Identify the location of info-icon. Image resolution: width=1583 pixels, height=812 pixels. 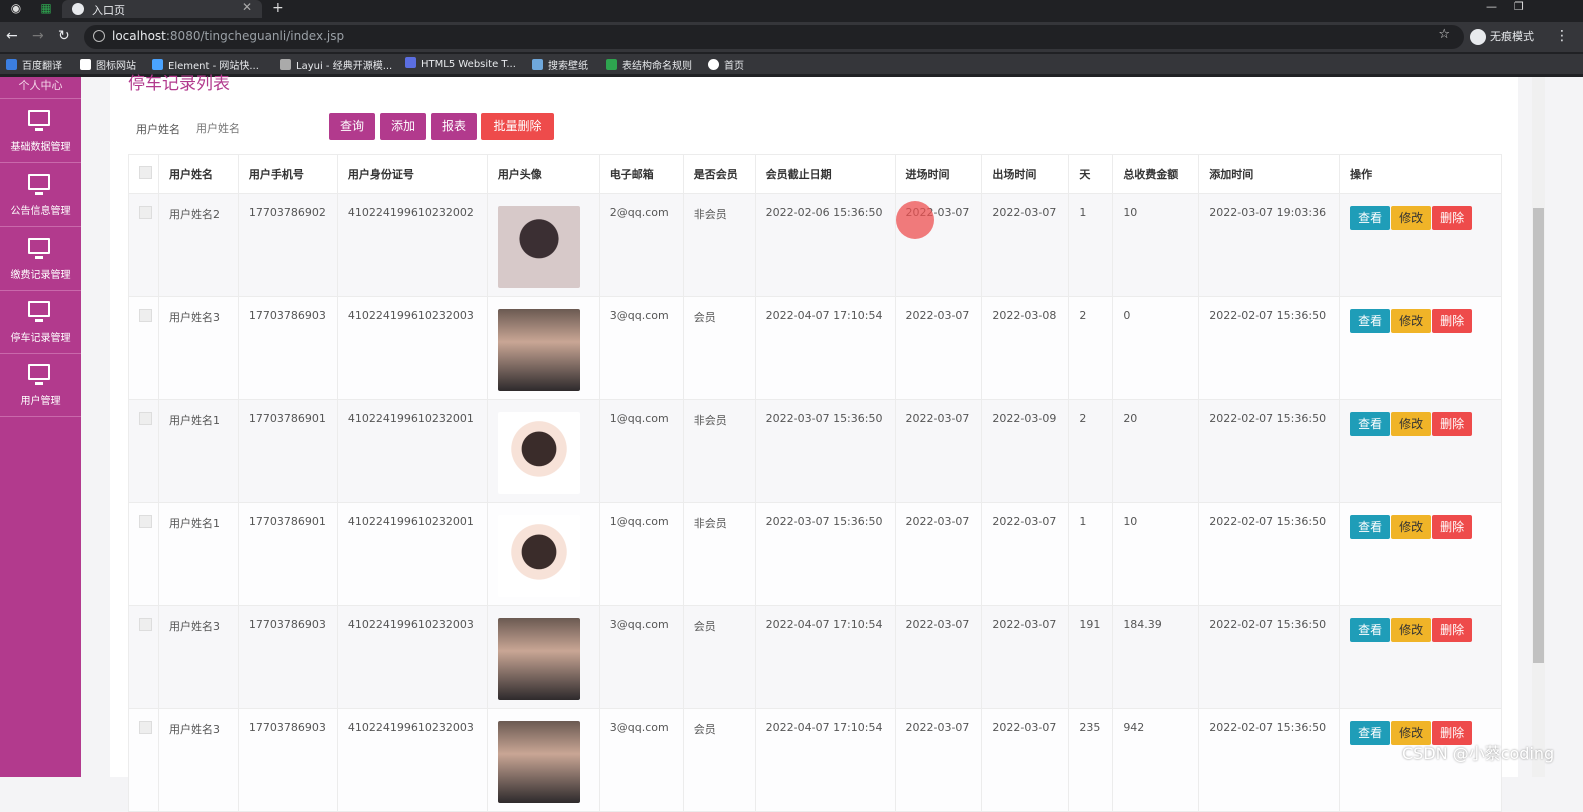
(99, 36).